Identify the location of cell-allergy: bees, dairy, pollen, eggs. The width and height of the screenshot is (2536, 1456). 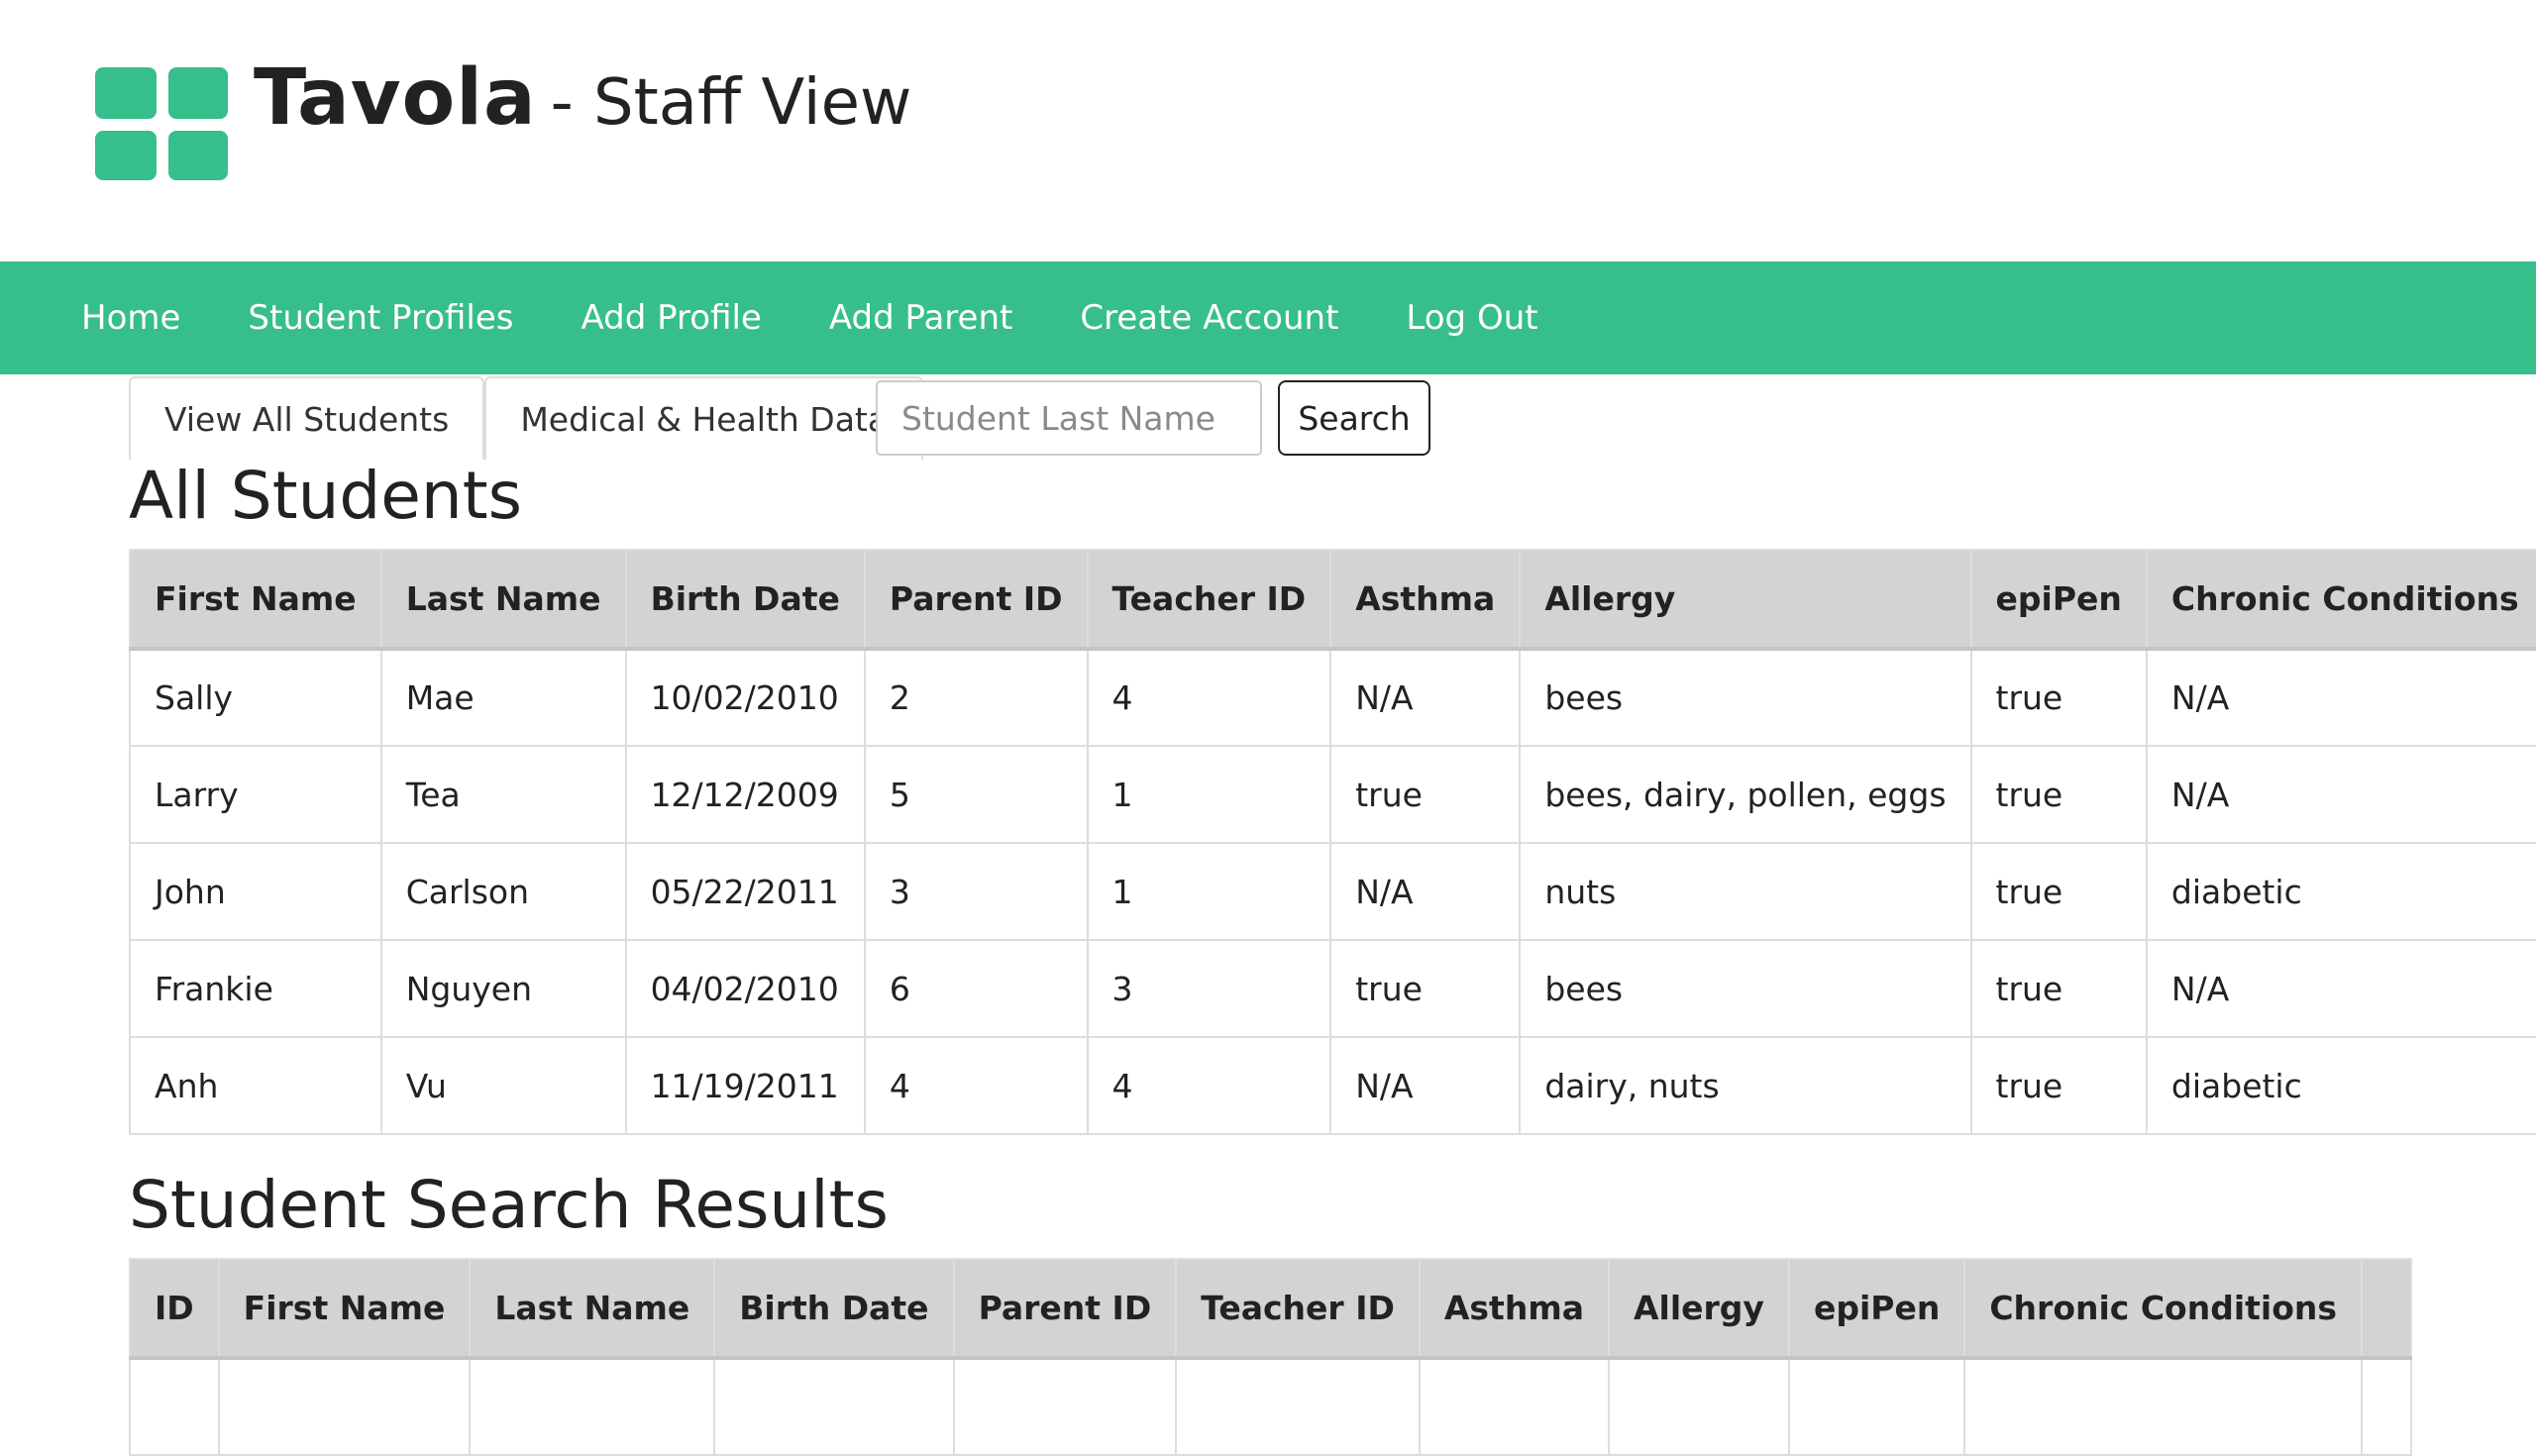
(1745, 794).